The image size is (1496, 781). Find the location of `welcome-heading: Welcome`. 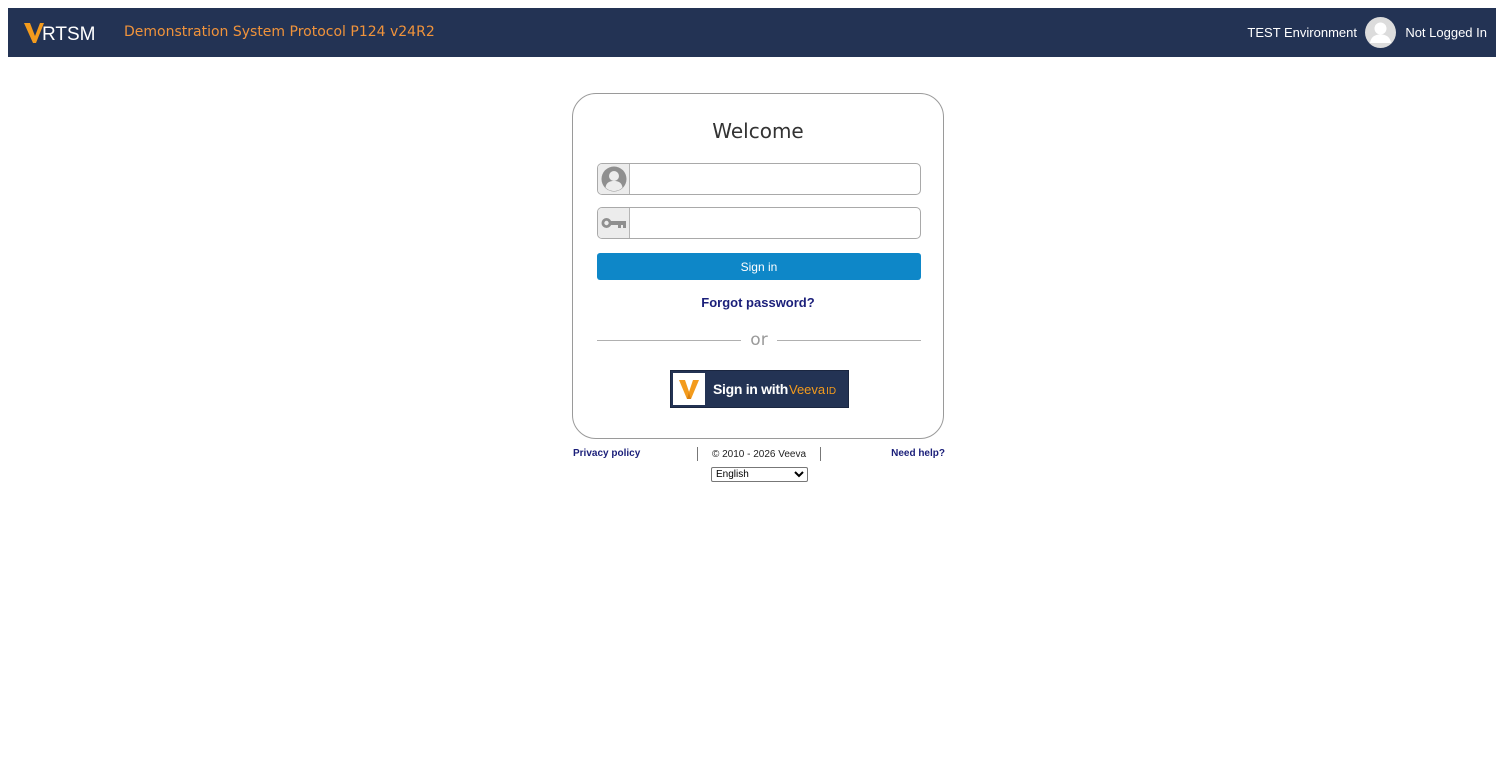

welcome-heading: Welcome is located at coordinates (758, 131).